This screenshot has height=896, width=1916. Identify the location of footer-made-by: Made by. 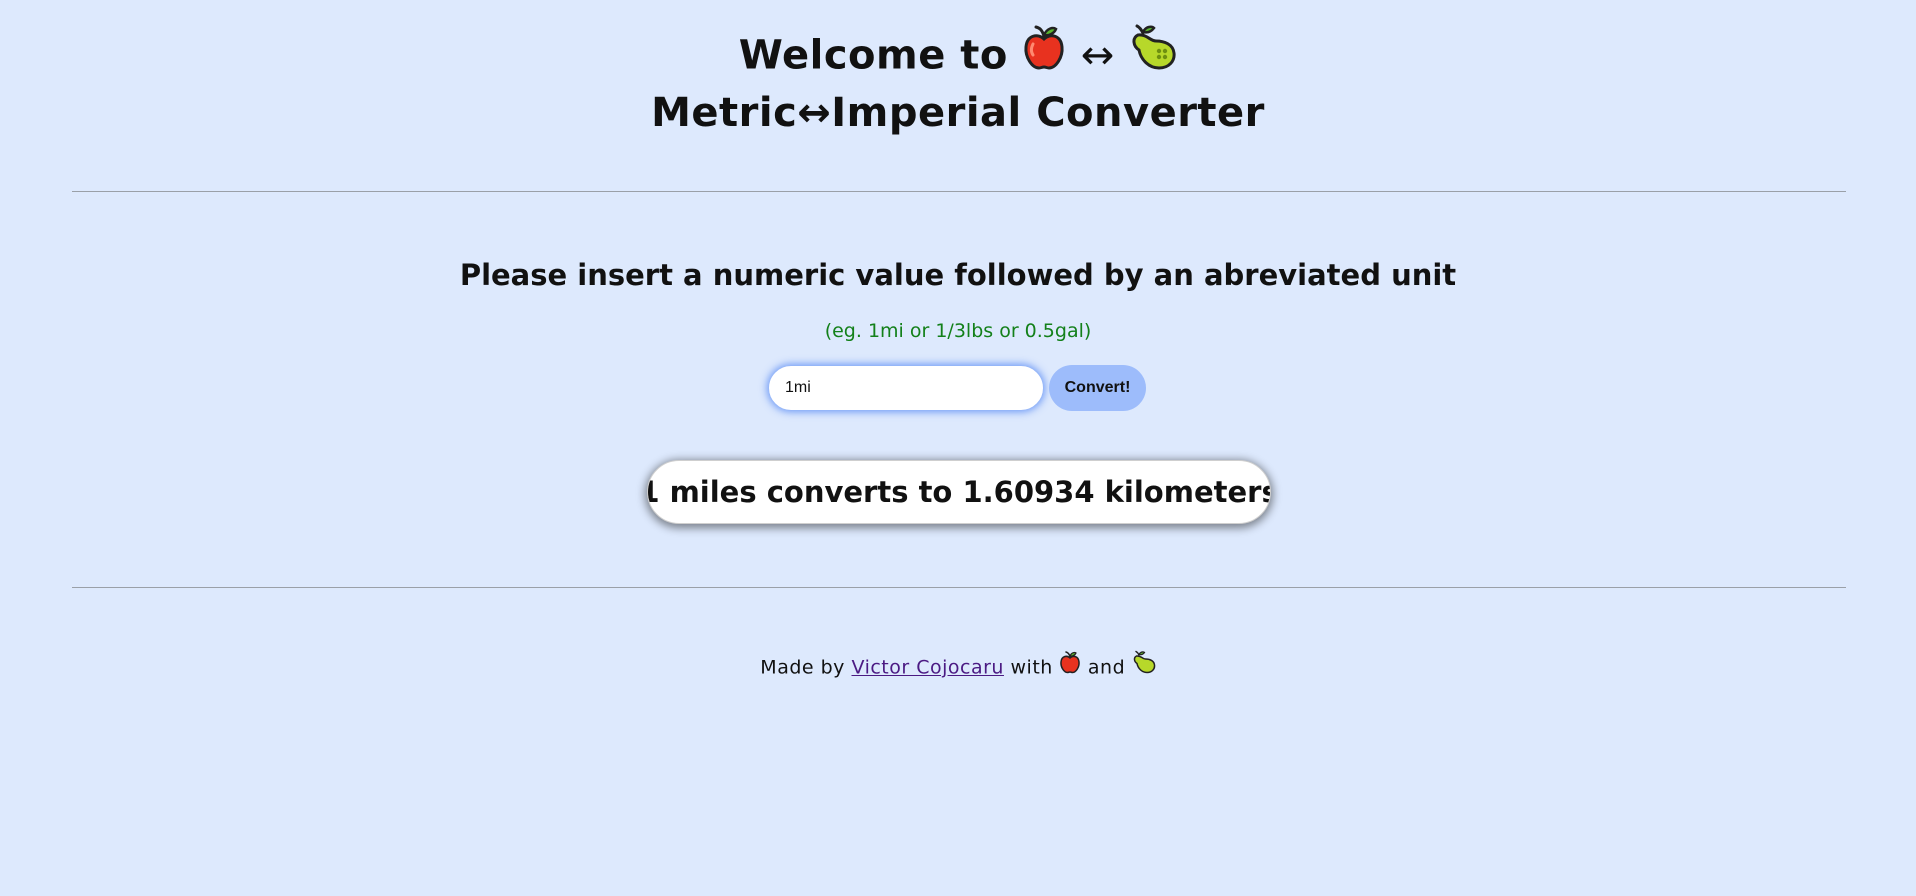
(802, 667).